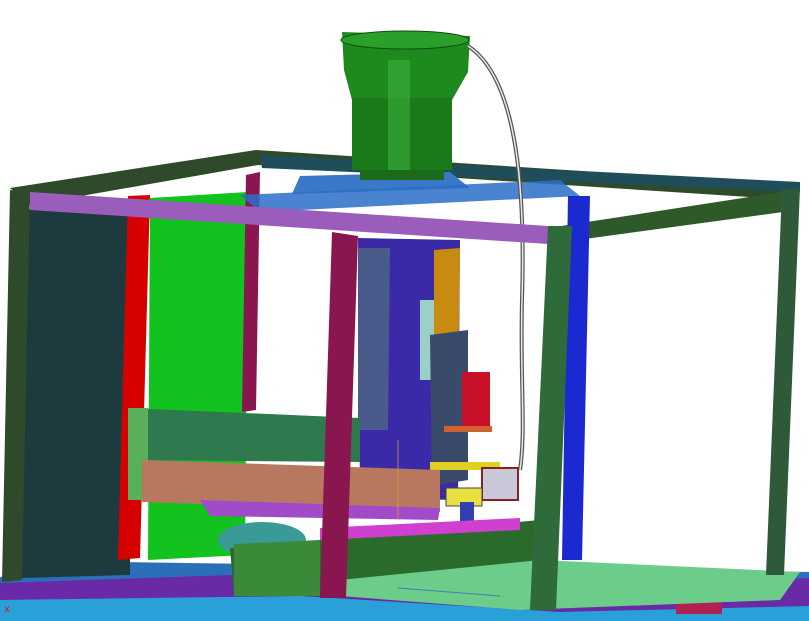  Describe the element at coordinates (7, 609) in the screenshot. I see `axis-triad-label: x` at that location.